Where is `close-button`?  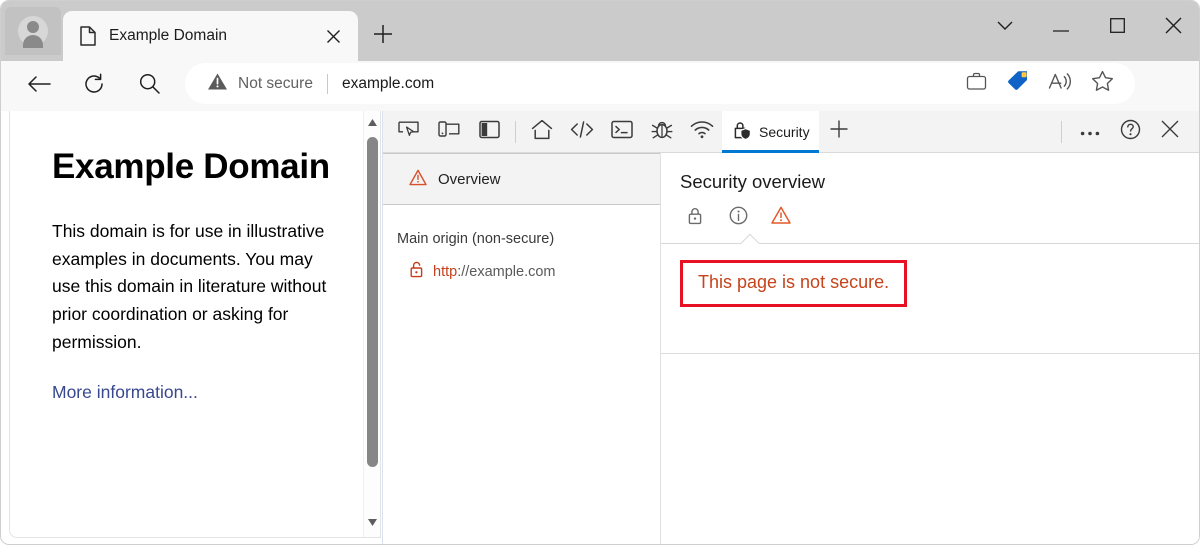 close-button is located at coordinates (1172, 28).